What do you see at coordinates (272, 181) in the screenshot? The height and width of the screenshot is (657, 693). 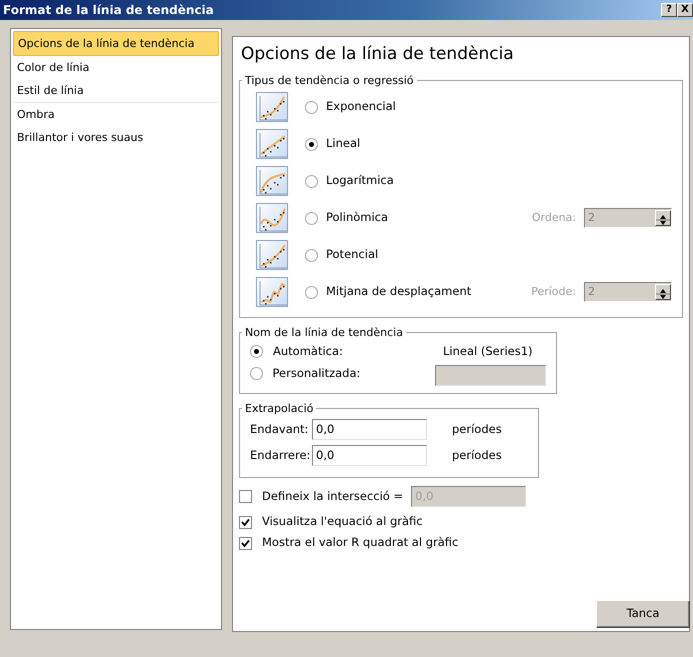 I see `logarithmic-trend-icon` at bounding box center [272, 181].